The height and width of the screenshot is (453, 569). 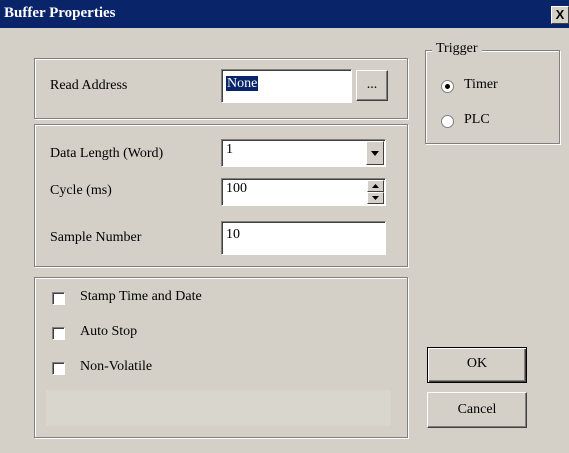 I want to click on chevron-down-icon, so click(x=375, y=153).